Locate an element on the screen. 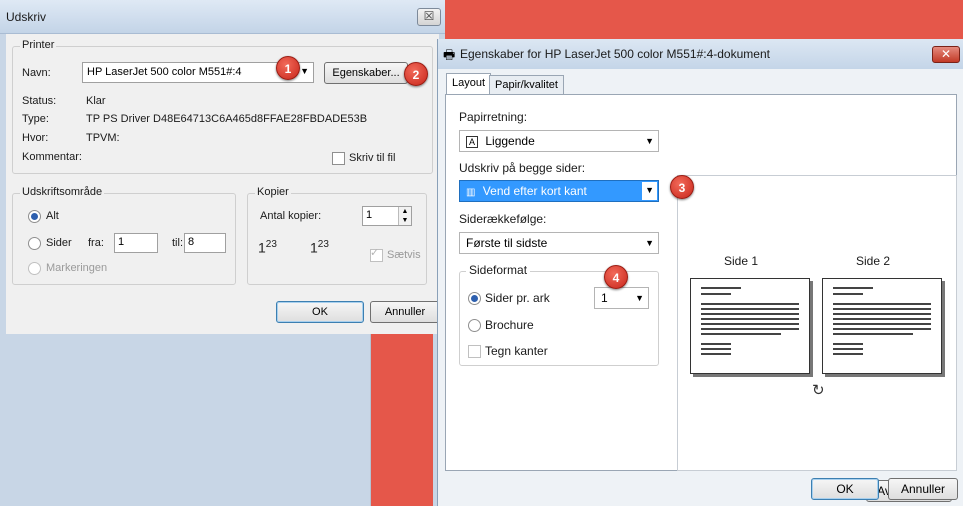 The image size is (963, 506). copies-count-label: Antal kopier: is located at coordinates (291, 216).